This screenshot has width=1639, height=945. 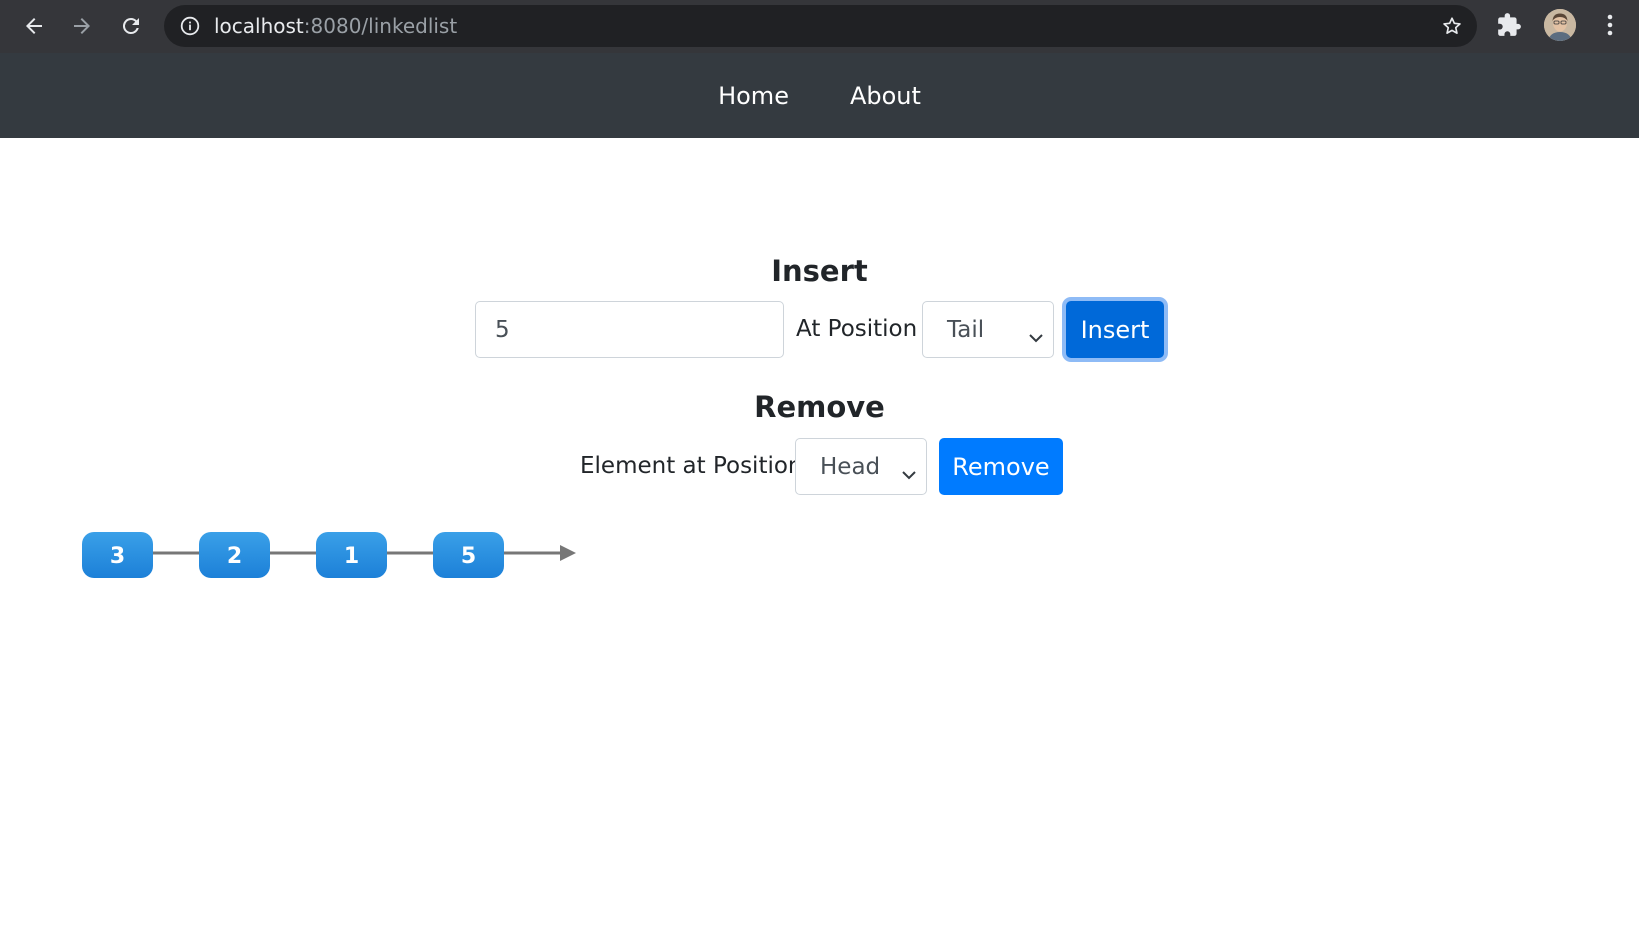 I want to click on url-host: localhost, so click(x=259, y=26).